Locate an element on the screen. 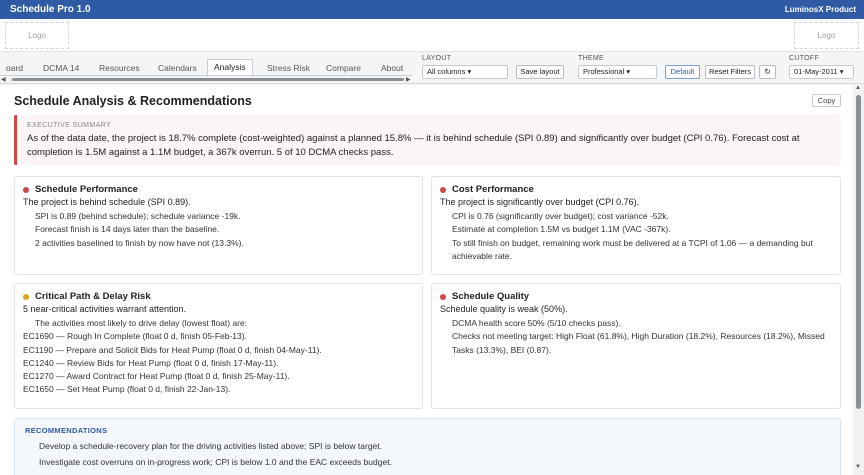 This screenshot has height=475, width=864. title-bar: Schedule Pro 1.0 LuminosX Product is located at coordinates (432, 9).